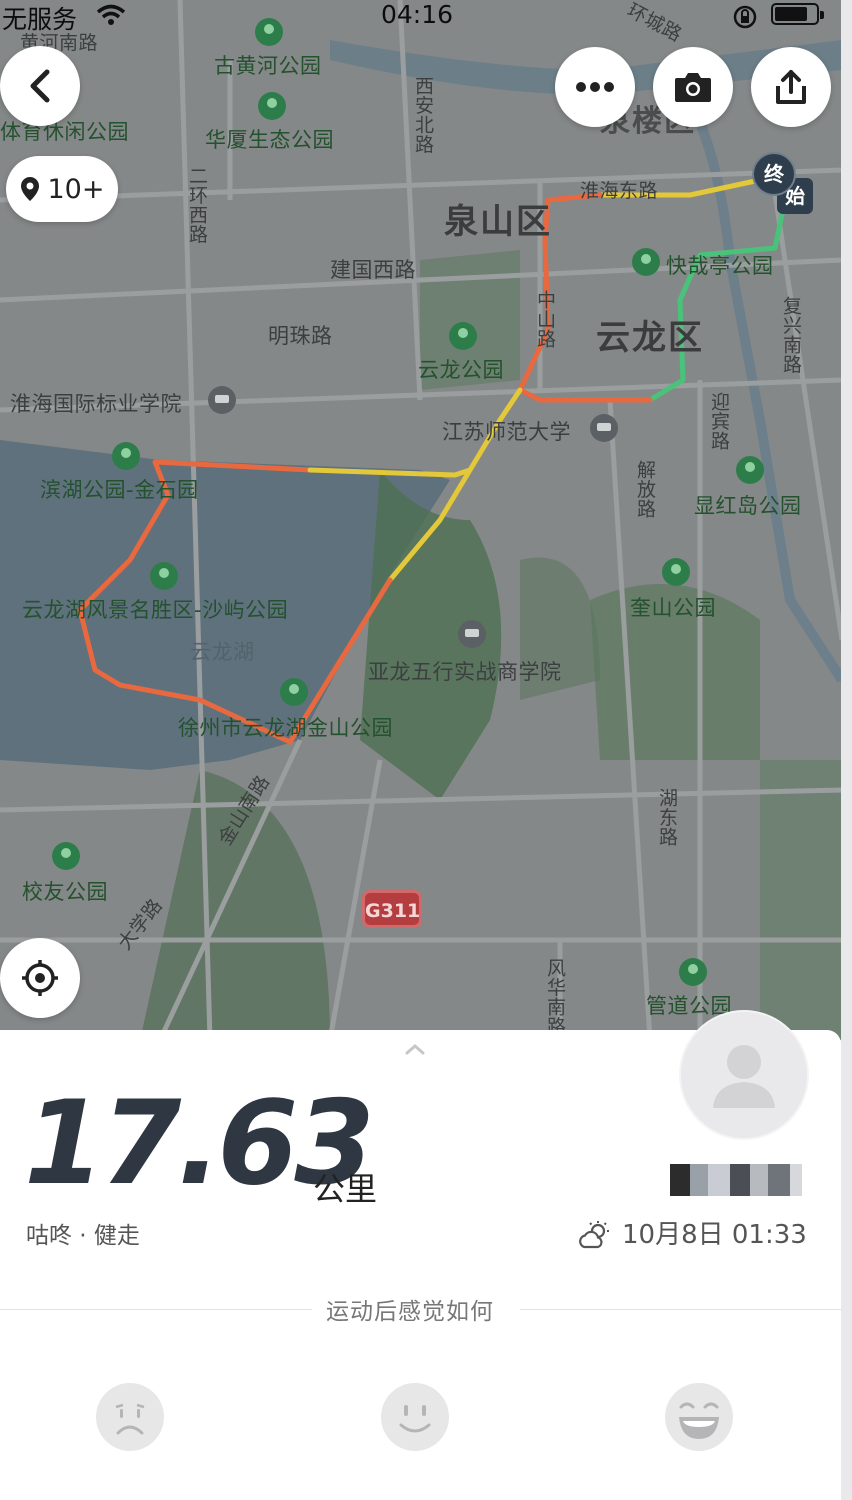 This screenshot has height=1500, width=852. What do you see at coordinates (719, 421) in the screenshot?
I see `map-label-road: 迎宾路` at bounding box center [719, 421].